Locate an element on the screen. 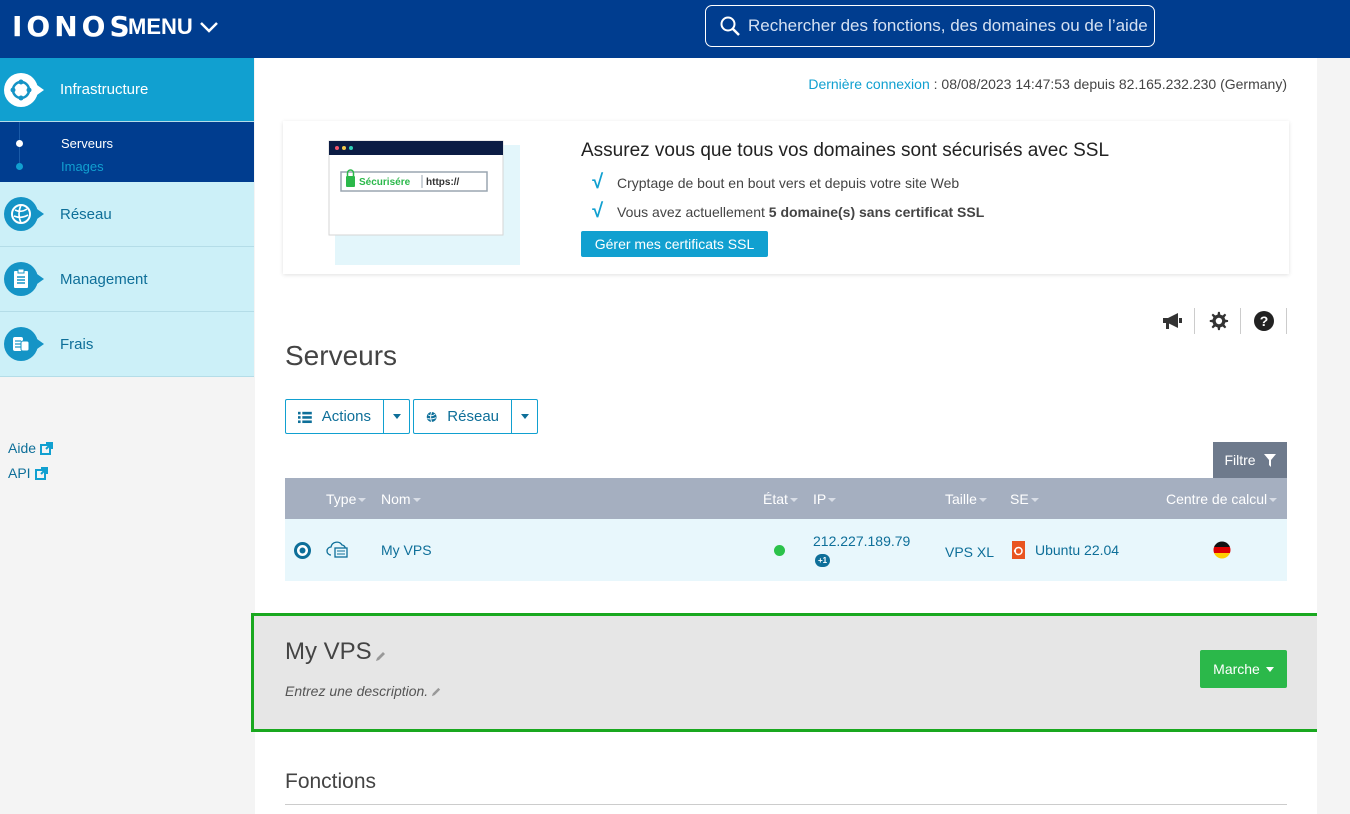  actions-label: Actions is located at coordinates (346, 416).